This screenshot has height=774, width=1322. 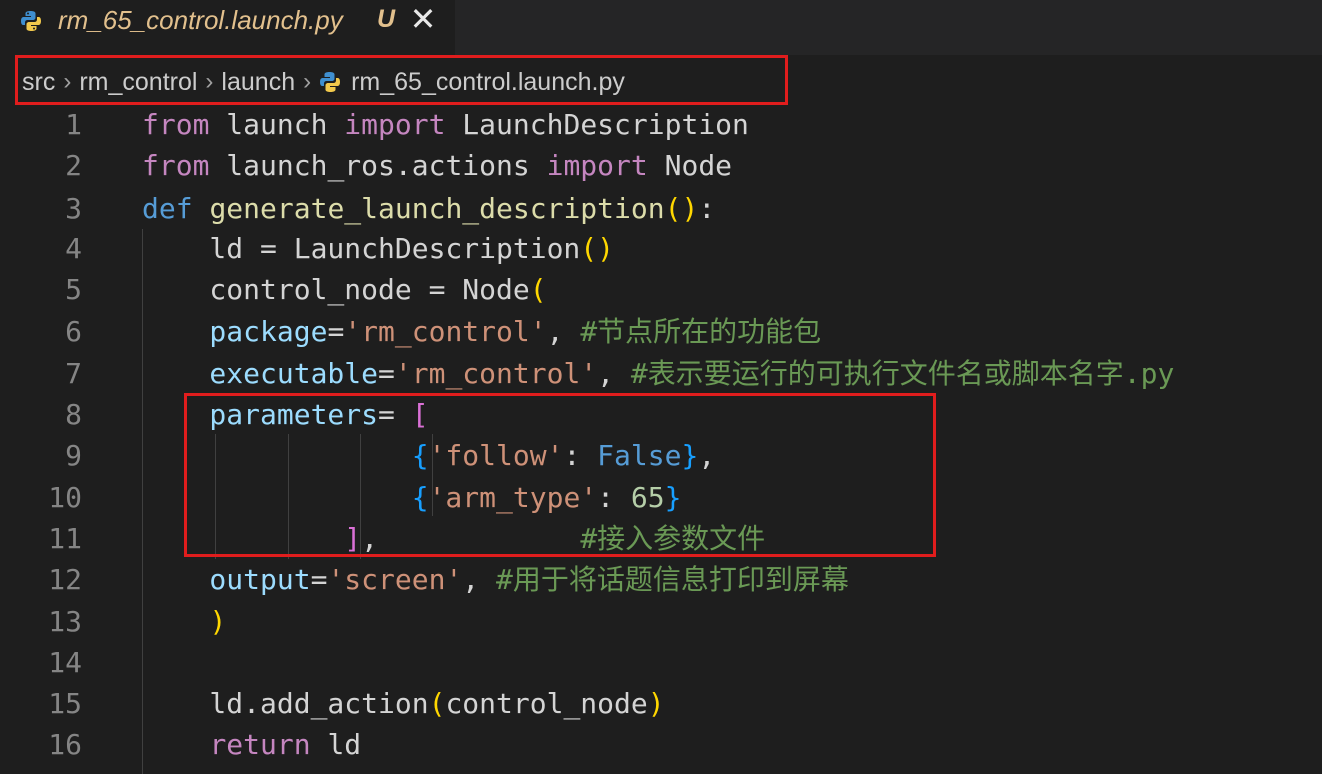 I want to click on code-token: executable, so click(x=260, y=373).